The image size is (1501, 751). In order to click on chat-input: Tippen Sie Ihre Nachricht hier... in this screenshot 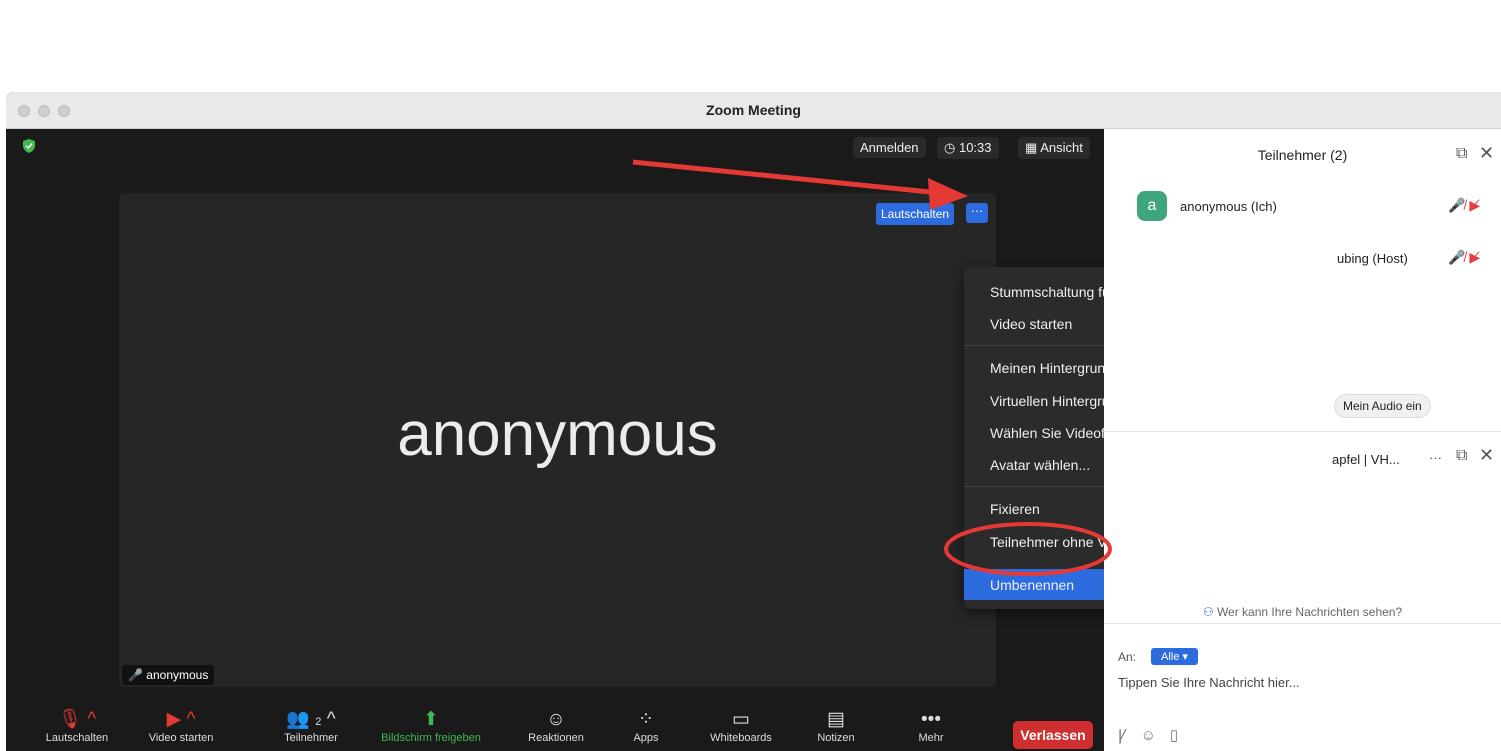, I will do `click(1209, 682)`.